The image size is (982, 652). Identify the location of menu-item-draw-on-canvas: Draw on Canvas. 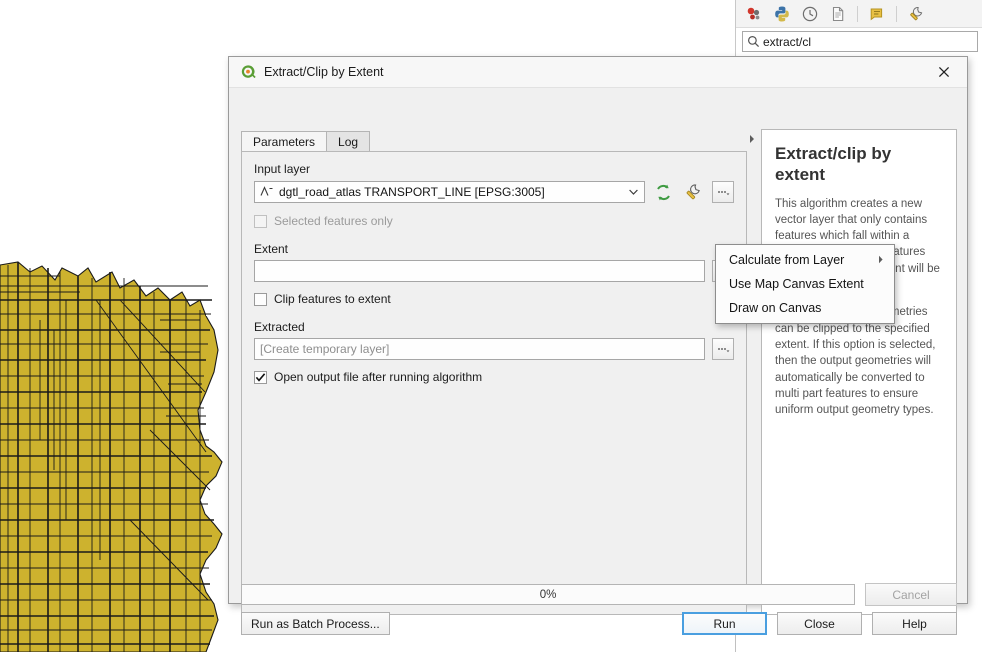
(805, 308).